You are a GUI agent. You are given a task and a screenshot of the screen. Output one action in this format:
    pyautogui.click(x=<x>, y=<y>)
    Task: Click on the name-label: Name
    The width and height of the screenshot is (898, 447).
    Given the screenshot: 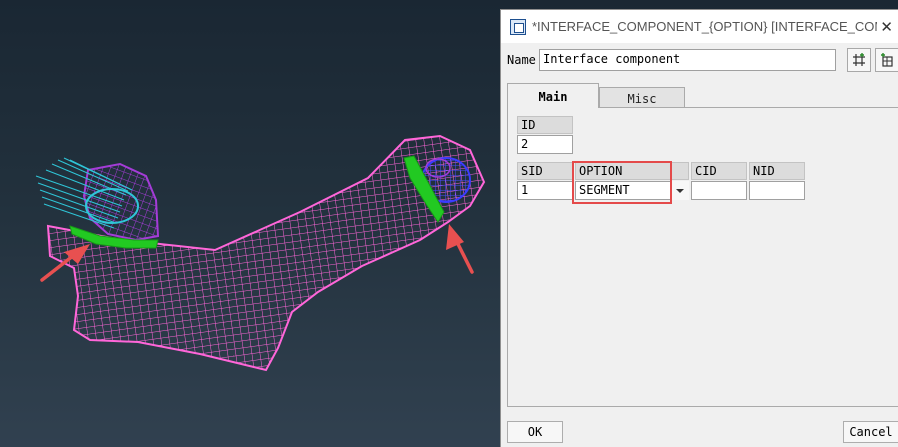 What is the action you would take?
    pyautogui.click(x=521, y=60)
    